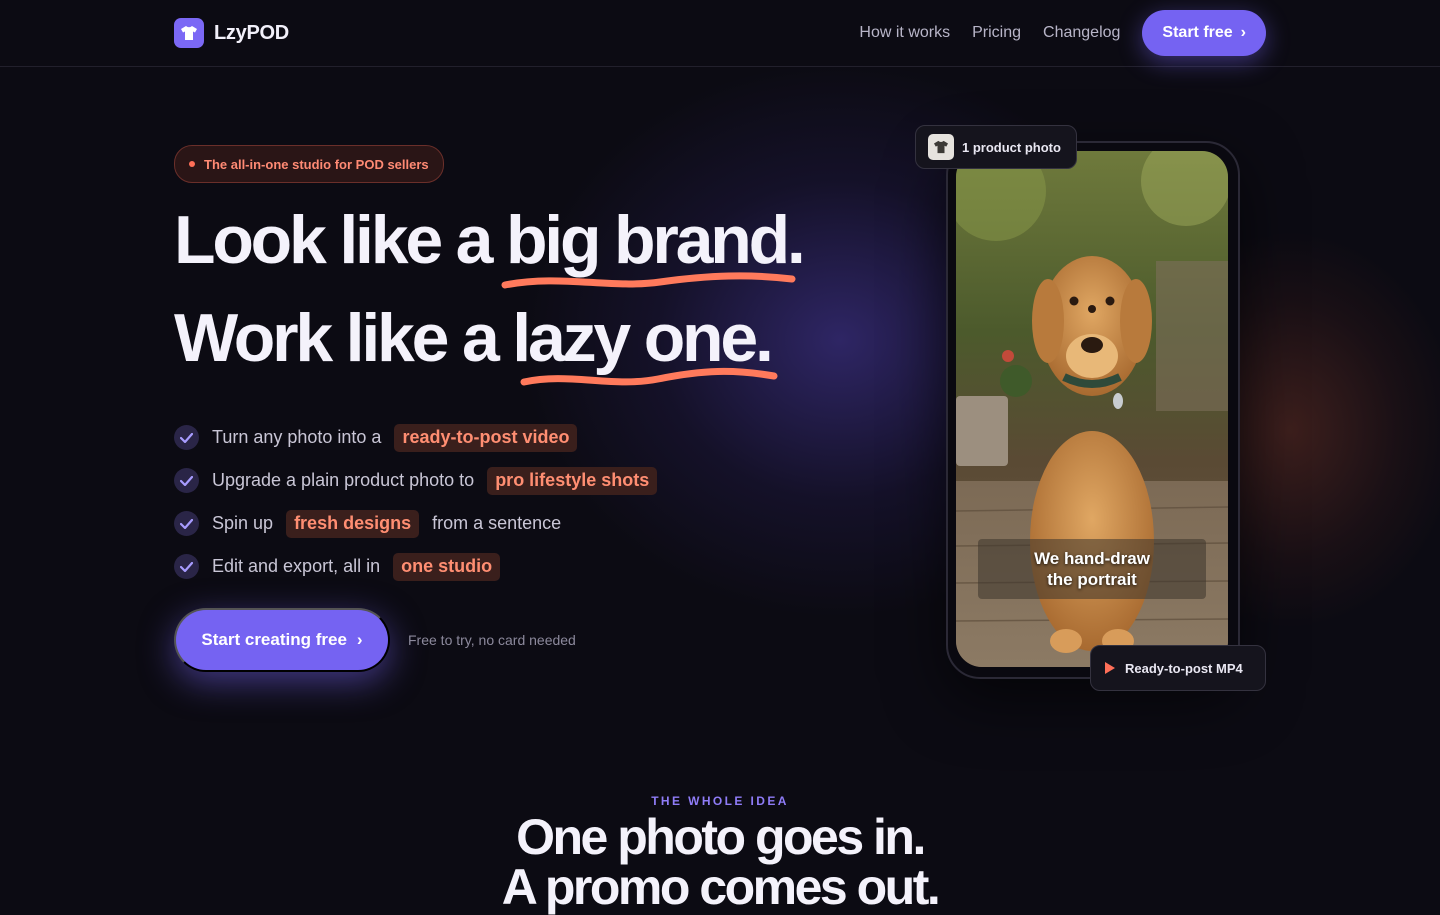 The height and width of the screenshot is (915, 1440). Describe the element at coordinates (192, 164) in the screenshot. I see `badge-dot-icon` at that location.